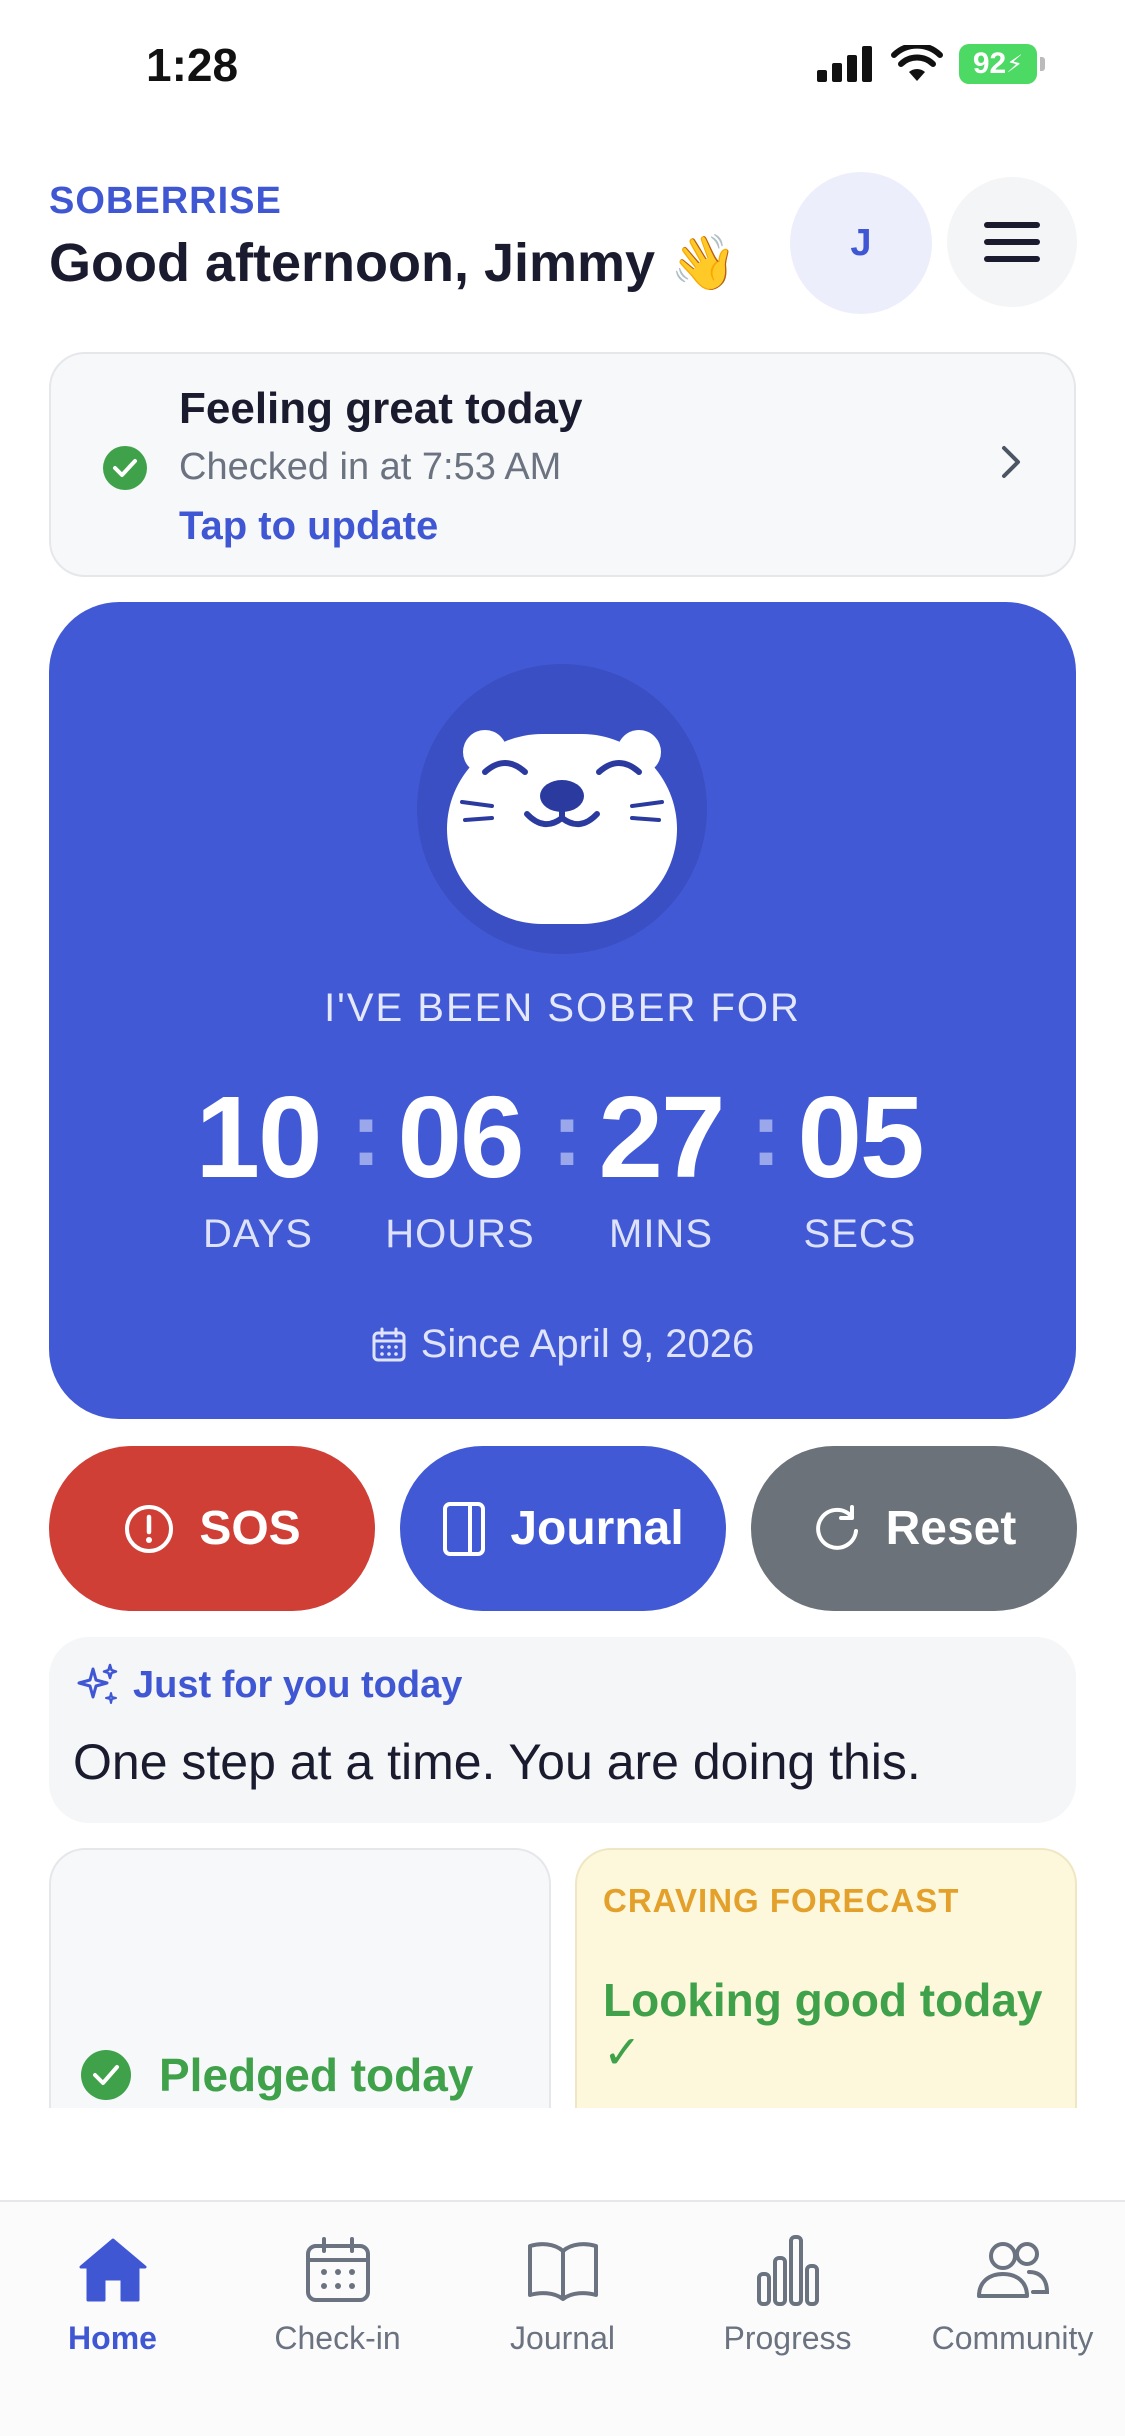  What do you see at coordinates (781, 1900) in the screenshot?
I see `forecast-label: CRAVING FORECAST` at bounding box center [781, 1900].